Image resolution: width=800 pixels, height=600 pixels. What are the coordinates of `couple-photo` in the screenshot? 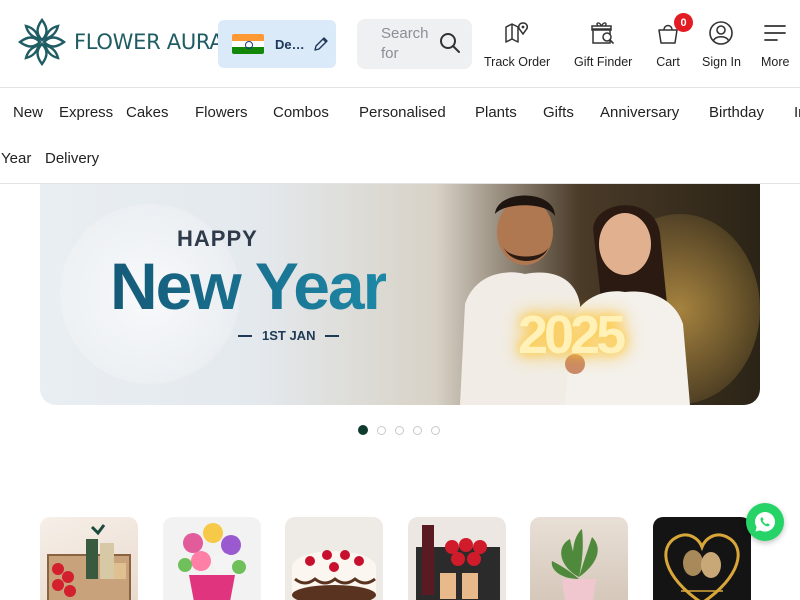 It's located at (575, 300).